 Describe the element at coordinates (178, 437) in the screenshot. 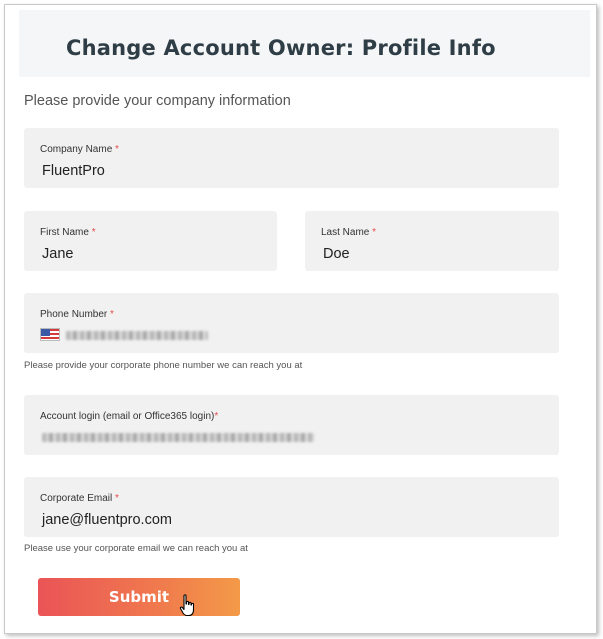

I see `redacted-login-value` at that location.